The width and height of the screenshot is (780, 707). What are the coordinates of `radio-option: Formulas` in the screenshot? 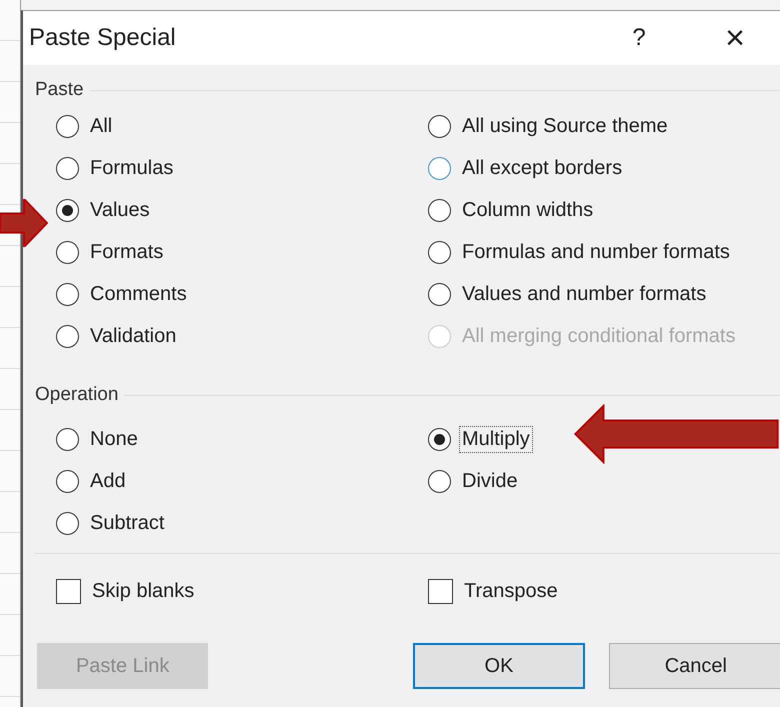 It's located at (116, 168).